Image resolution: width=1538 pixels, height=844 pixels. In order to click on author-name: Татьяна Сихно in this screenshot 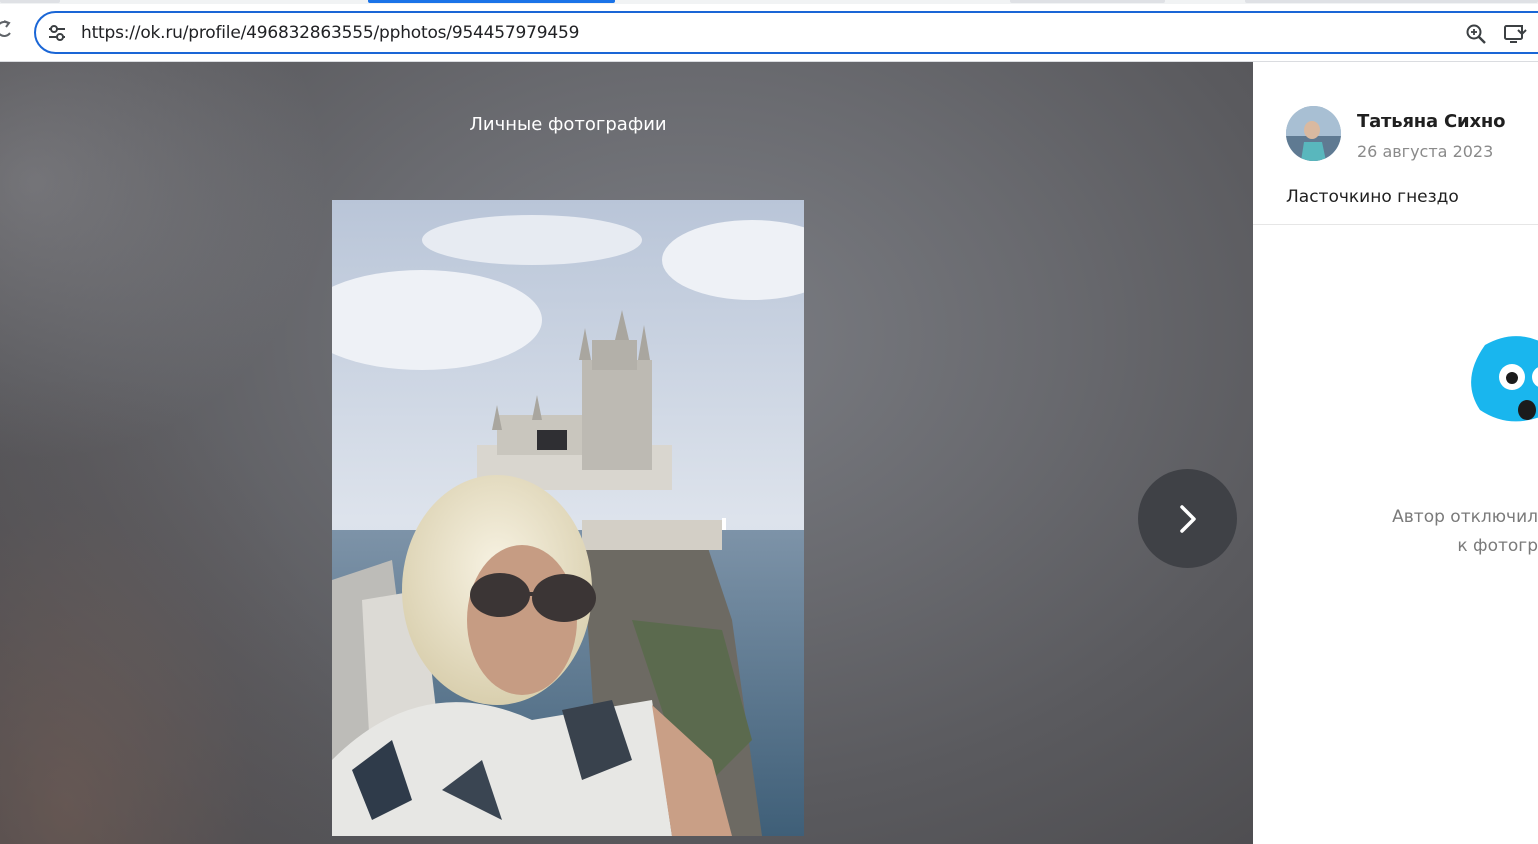, I will do `click(1431, 121)`.